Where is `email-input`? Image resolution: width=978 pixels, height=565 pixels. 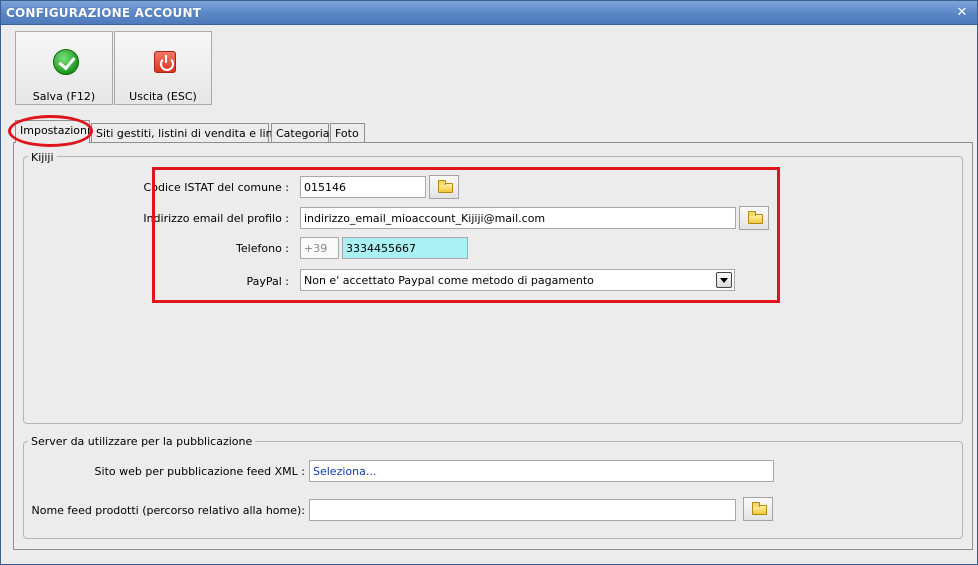
email-input is located at coordinates (518, 218).